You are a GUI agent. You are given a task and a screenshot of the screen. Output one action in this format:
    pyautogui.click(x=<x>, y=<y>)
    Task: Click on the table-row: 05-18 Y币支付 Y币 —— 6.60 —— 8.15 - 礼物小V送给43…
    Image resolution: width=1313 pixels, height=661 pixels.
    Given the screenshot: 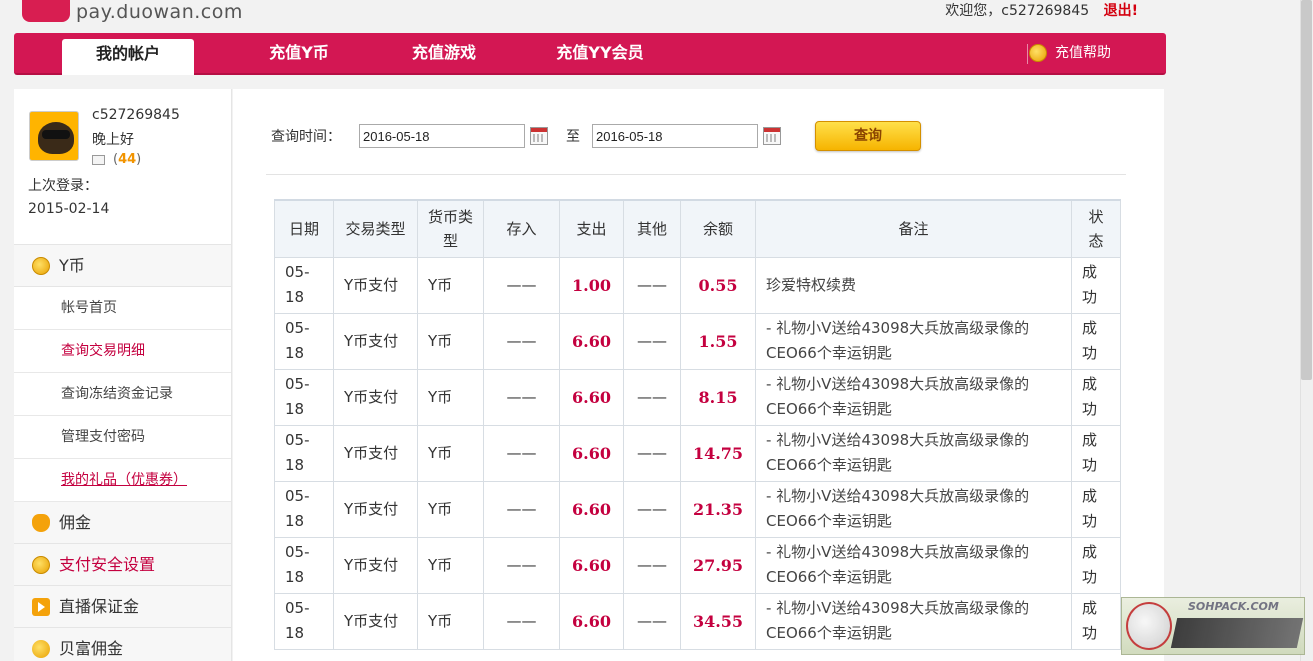 What is the action you would take?
    pyautogui.click(x=697, y=397)
    